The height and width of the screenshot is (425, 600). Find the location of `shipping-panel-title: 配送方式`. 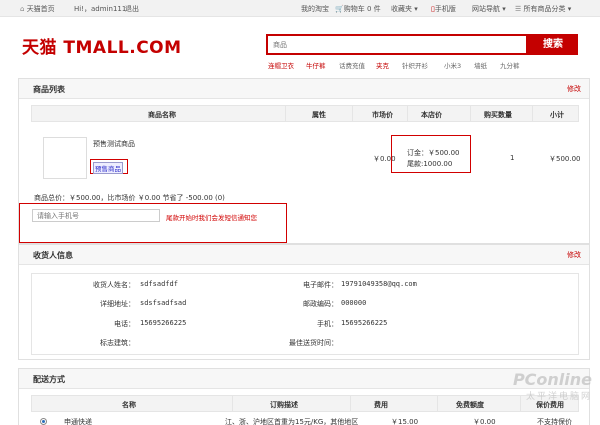

shipping-panel-title: 配送方式 is located at coordinates (49, 379).